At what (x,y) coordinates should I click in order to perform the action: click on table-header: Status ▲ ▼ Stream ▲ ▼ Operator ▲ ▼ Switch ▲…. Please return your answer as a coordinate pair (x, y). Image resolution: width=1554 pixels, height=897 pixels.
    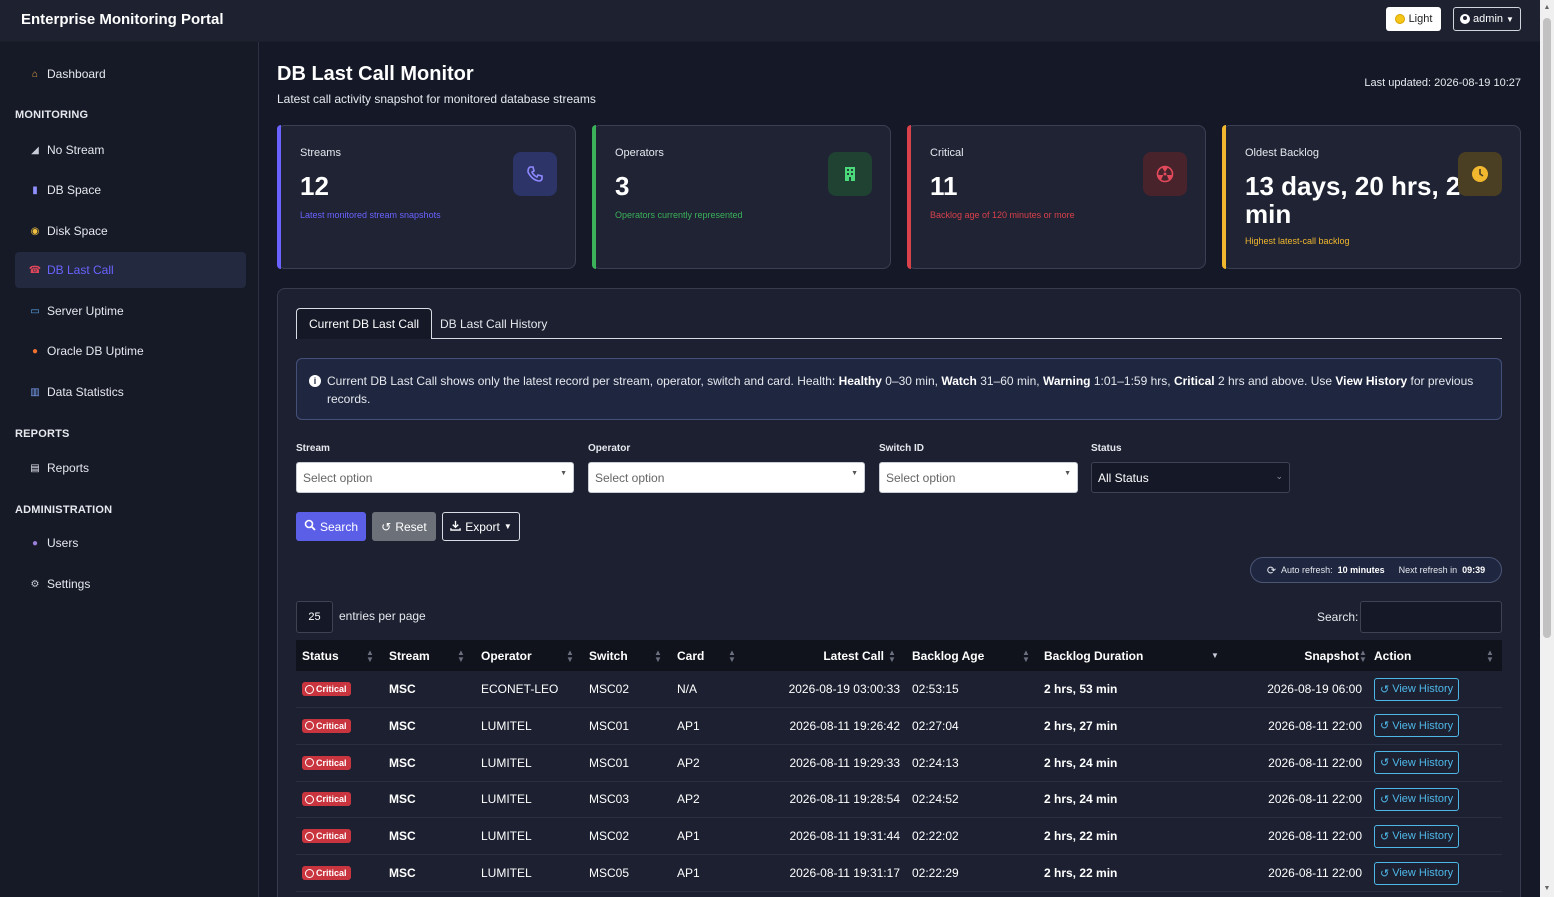
    Looking at the image, I should click on (899, 655).